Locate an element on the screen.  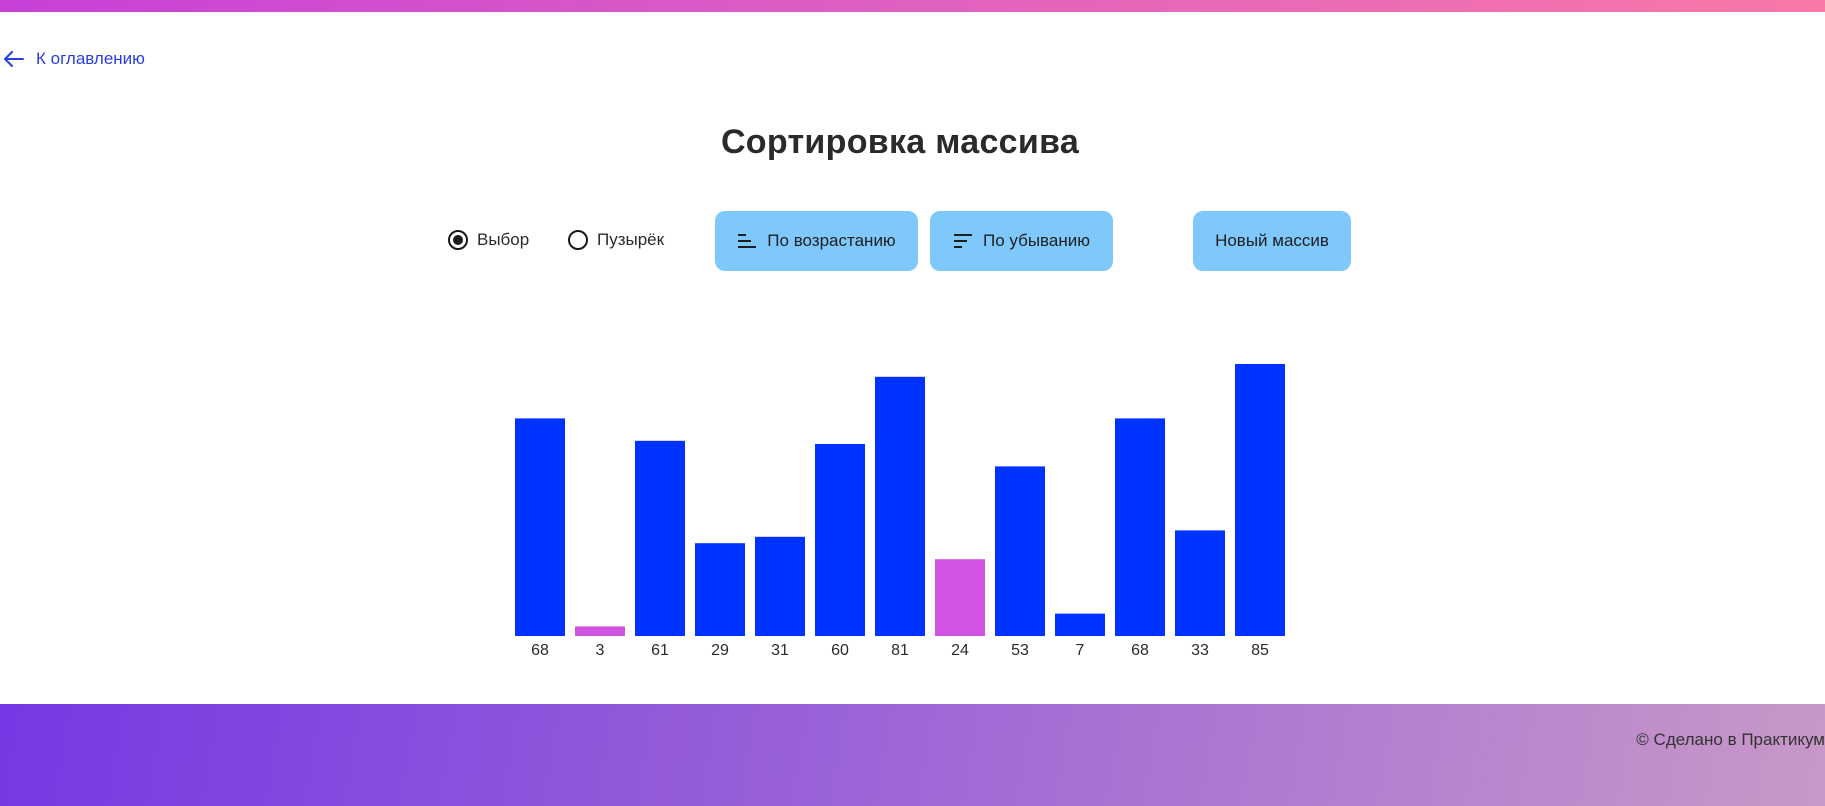
radio-bubble-label: Пузырёк is located at coordinates (631, 239).